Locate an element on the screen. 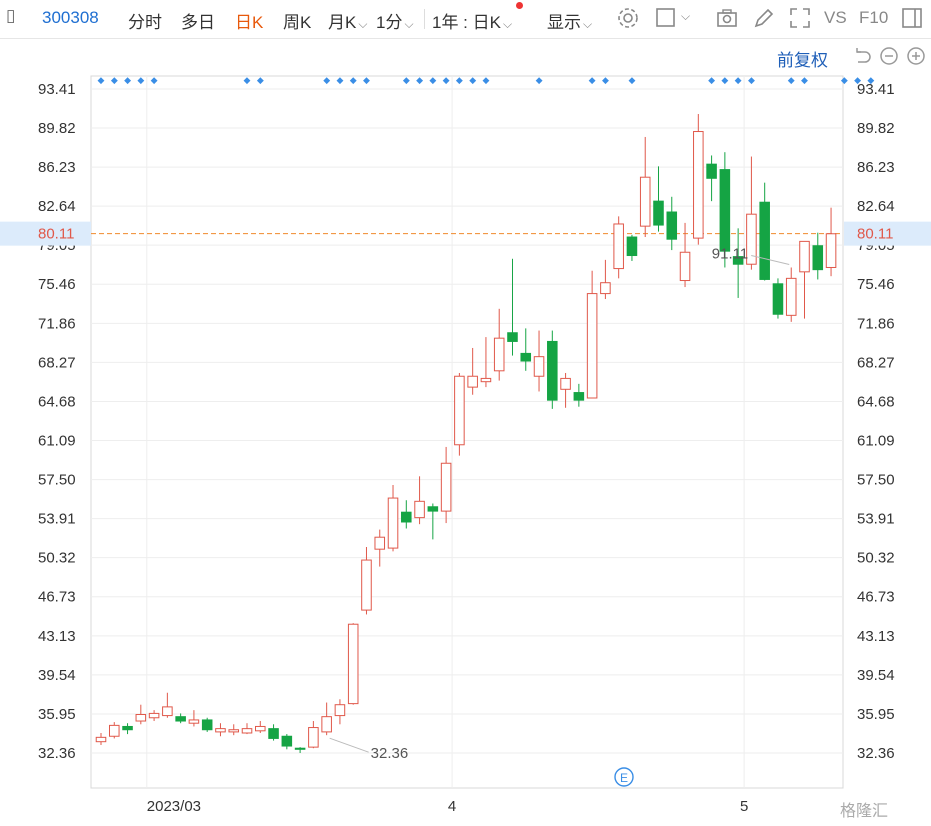 This screenshot has width=931, height=826. display-menu: 显示 ⌵ is located at coordinates (569, 20).